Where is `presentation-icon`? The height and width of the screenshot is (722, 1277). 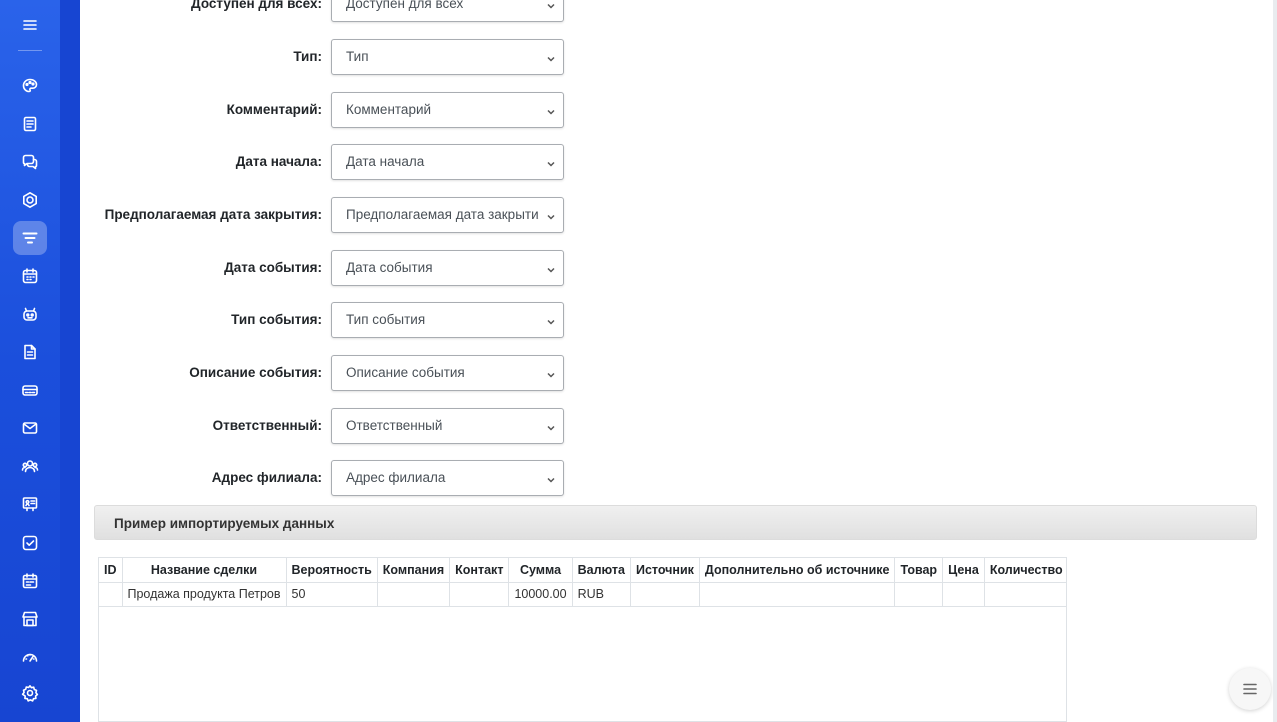 presentation-icon is located at coordinates (30, 504).